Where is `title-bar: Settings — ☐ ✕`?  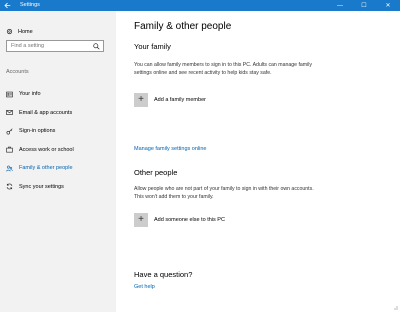 title-bar: Settings — ☐ ✕ is located at coordinates (200, 5).